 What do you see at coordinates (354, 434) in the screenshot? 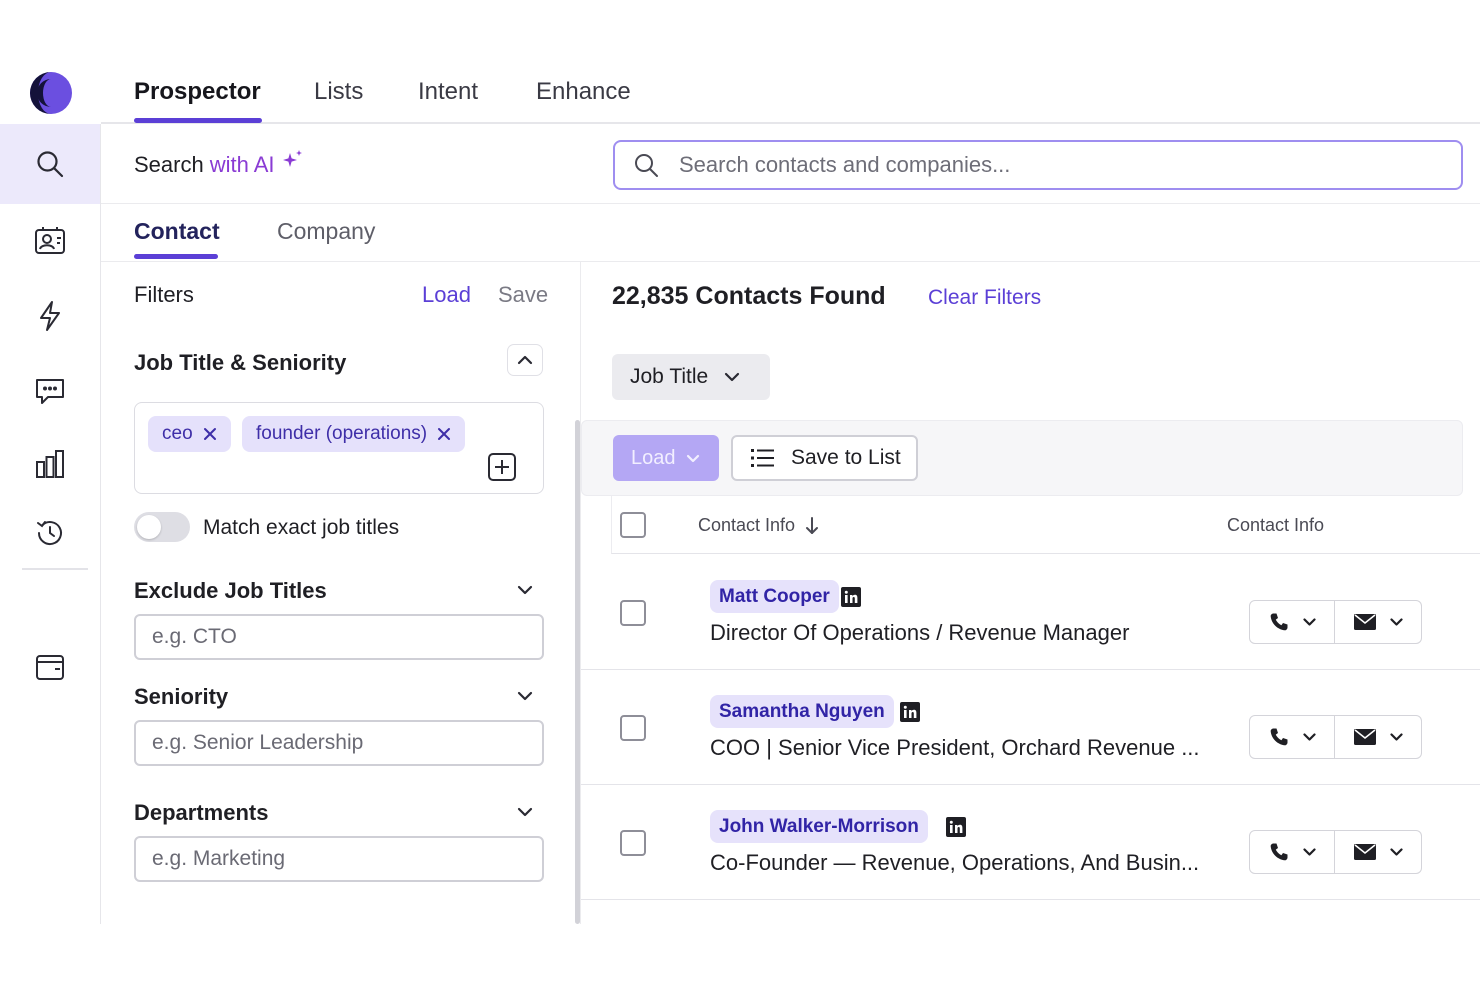
I see `tag-founder-operations: founder (operations)` at bounding box center [354, 434].